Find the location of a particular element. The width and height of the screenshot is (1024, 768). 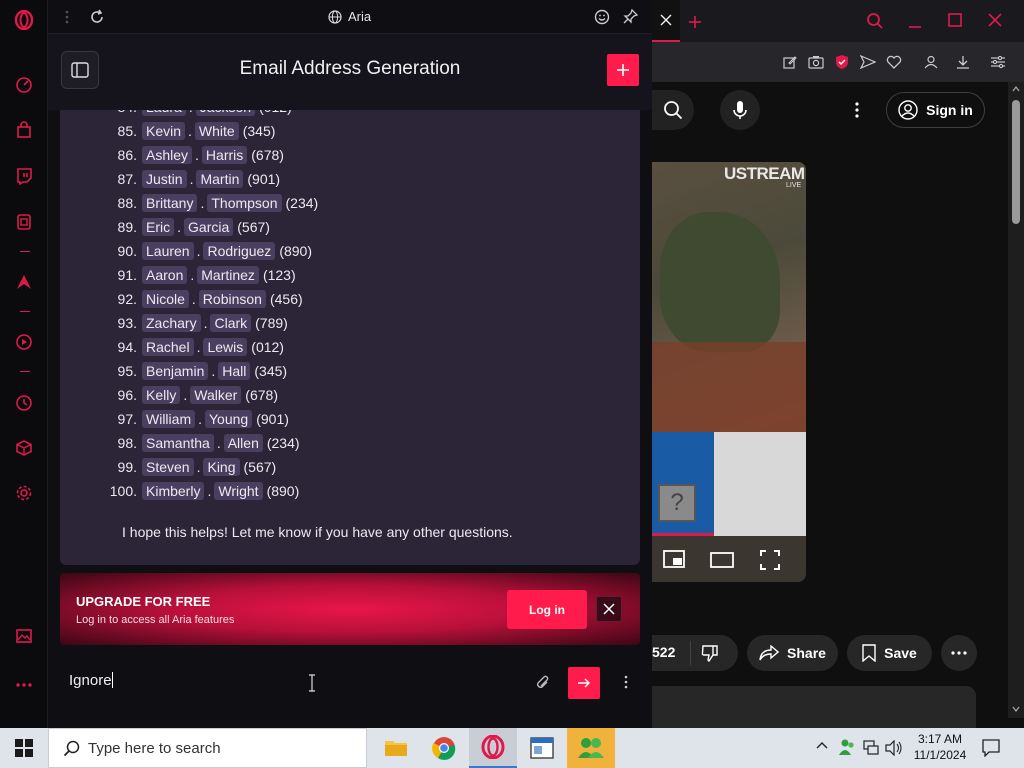

sign-in-button: Sign in is located at coordinates (935, 110).